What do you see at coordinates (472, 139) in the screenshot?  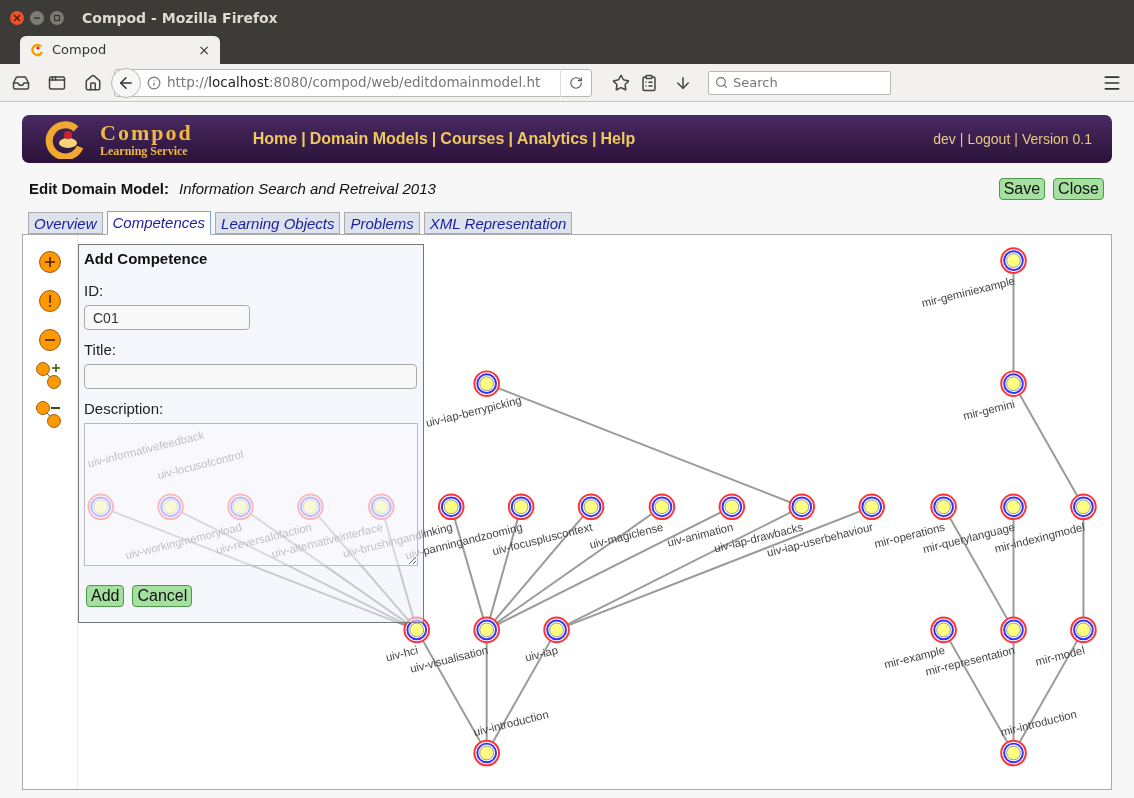 I see `nav-link: Courses` at bounding box center [472, 139].